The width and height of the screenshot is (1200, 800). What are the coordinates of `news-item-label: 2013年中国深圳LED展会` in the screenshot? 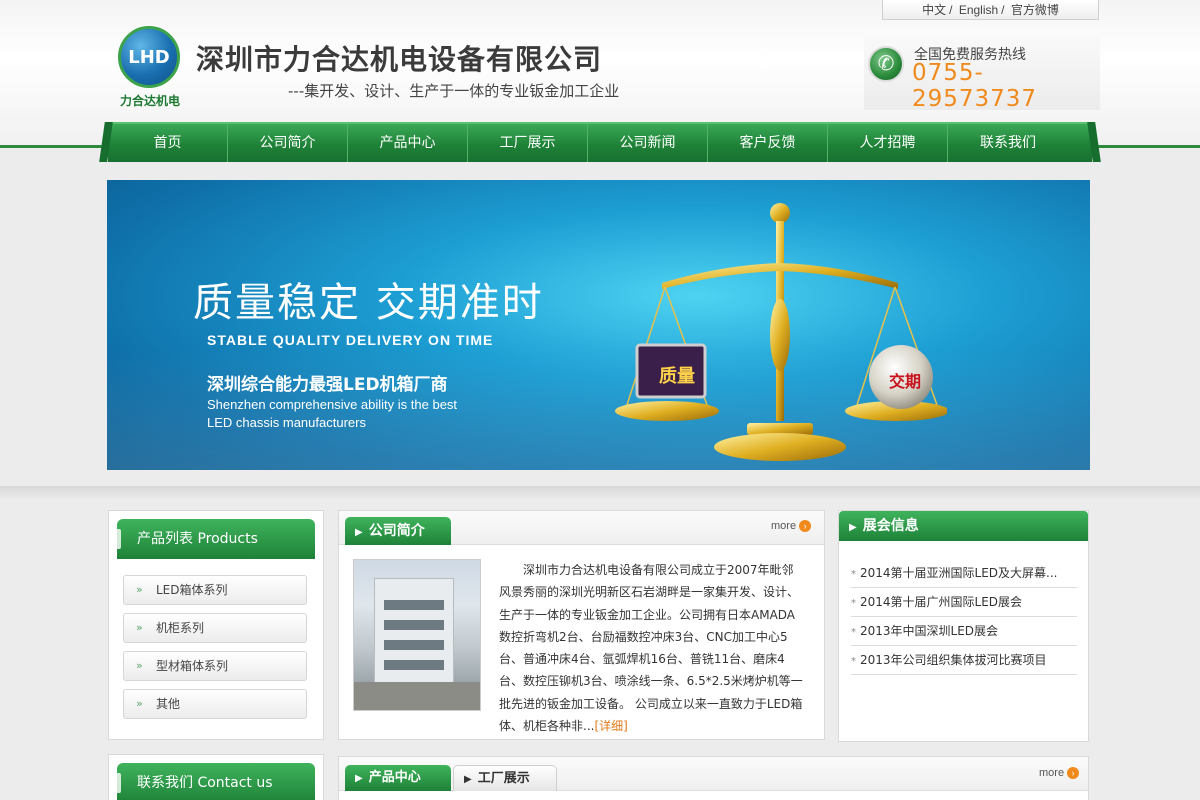 It's located at (929, 631).